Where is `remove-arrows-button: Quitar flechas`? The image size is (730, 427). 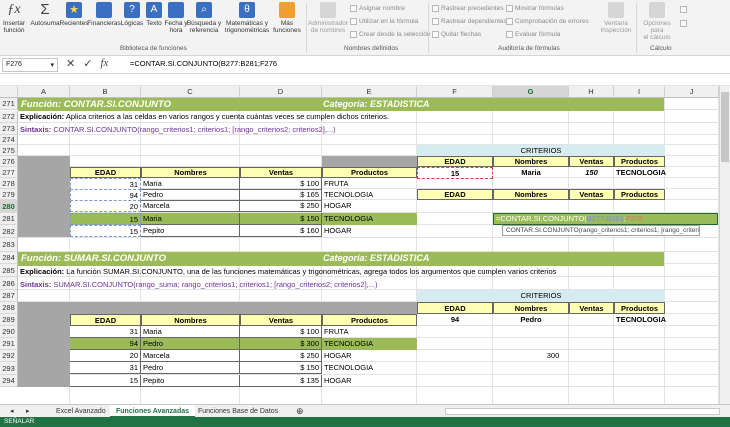
remove-arrows-button: Quitar flechas is located at coordinates (456, 34).